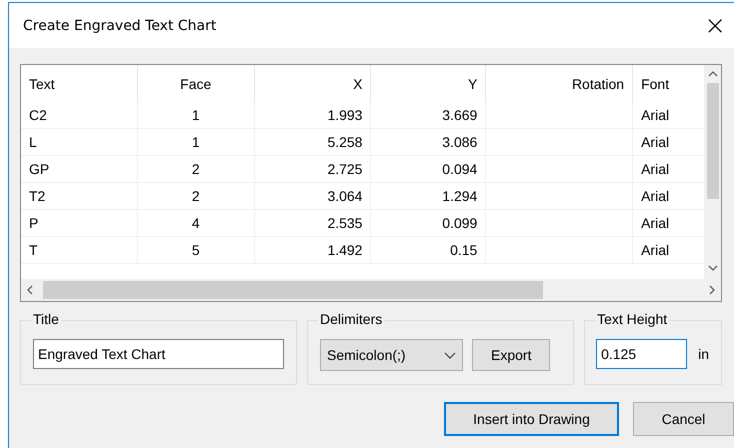 This screenshot has height=448, width=734. Describe the element at coordinates (158, 354) in the screenshot. I see `title-field: Engraved Text Chart` at that location.